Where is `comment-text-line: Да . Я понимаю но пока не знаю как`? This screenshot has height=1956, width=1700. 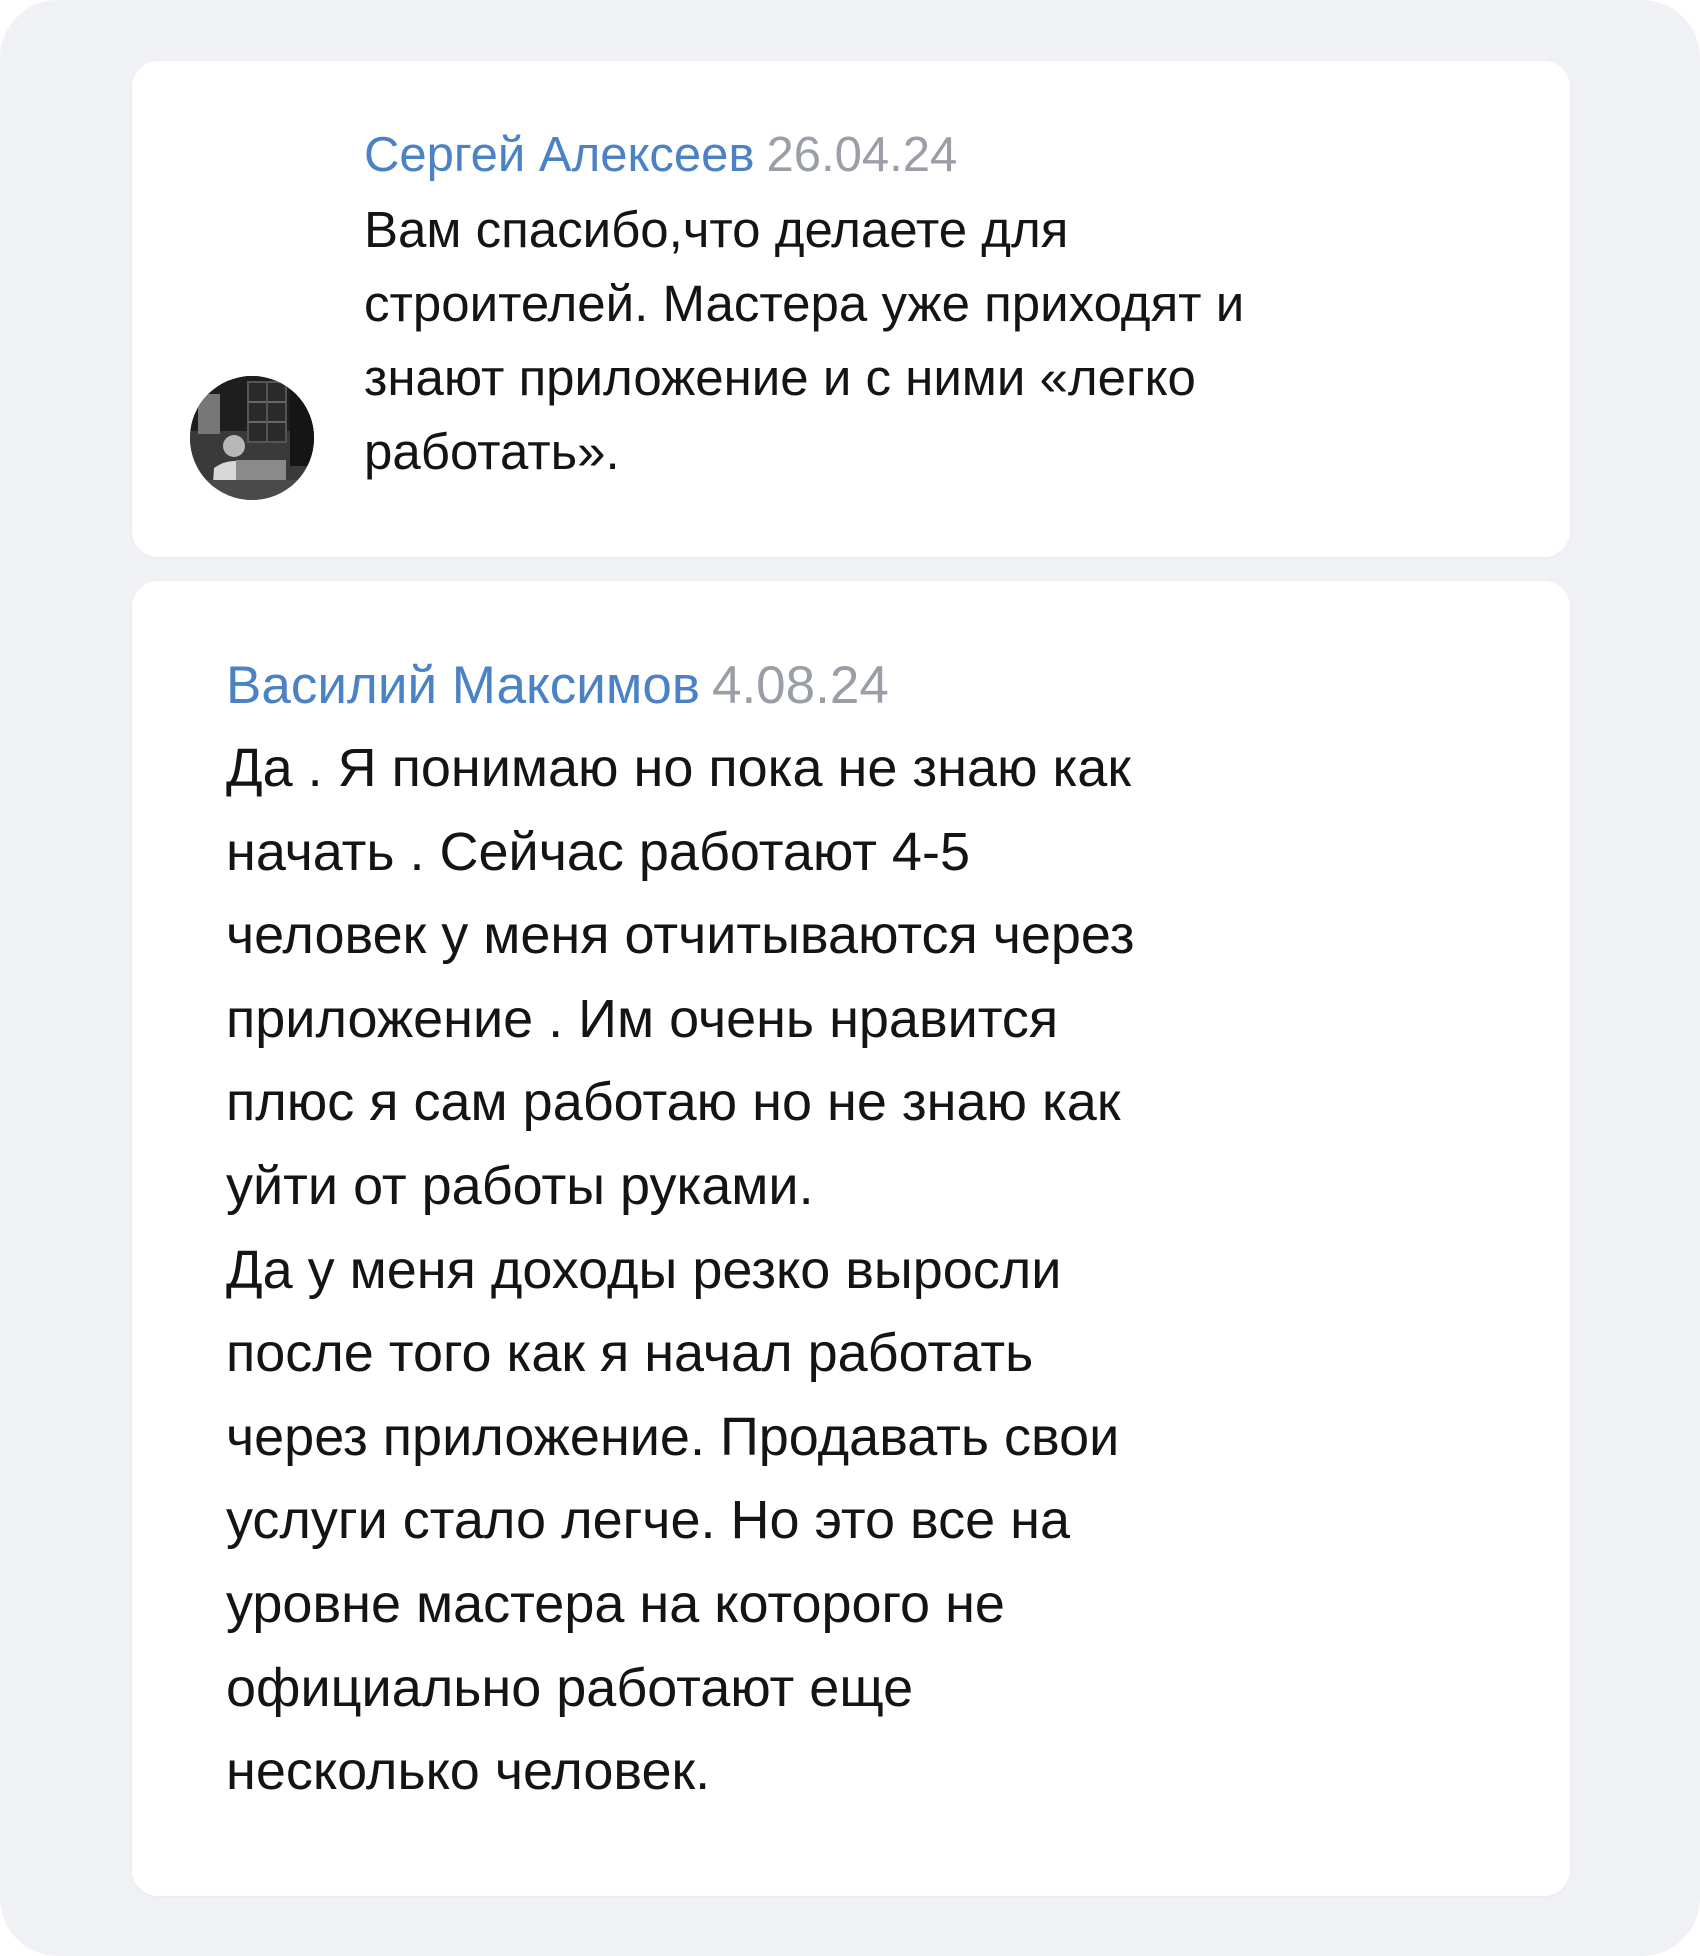 comment-text-line: Да . Я понимаю но пока не знаю как is located at coordinates (678, 768).